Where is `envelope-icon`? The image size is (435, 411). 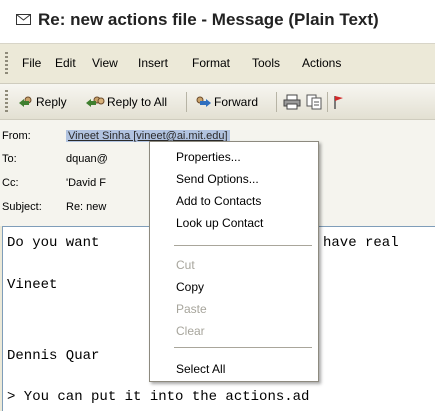
envelope-icon is located at coordinates (23, 19).